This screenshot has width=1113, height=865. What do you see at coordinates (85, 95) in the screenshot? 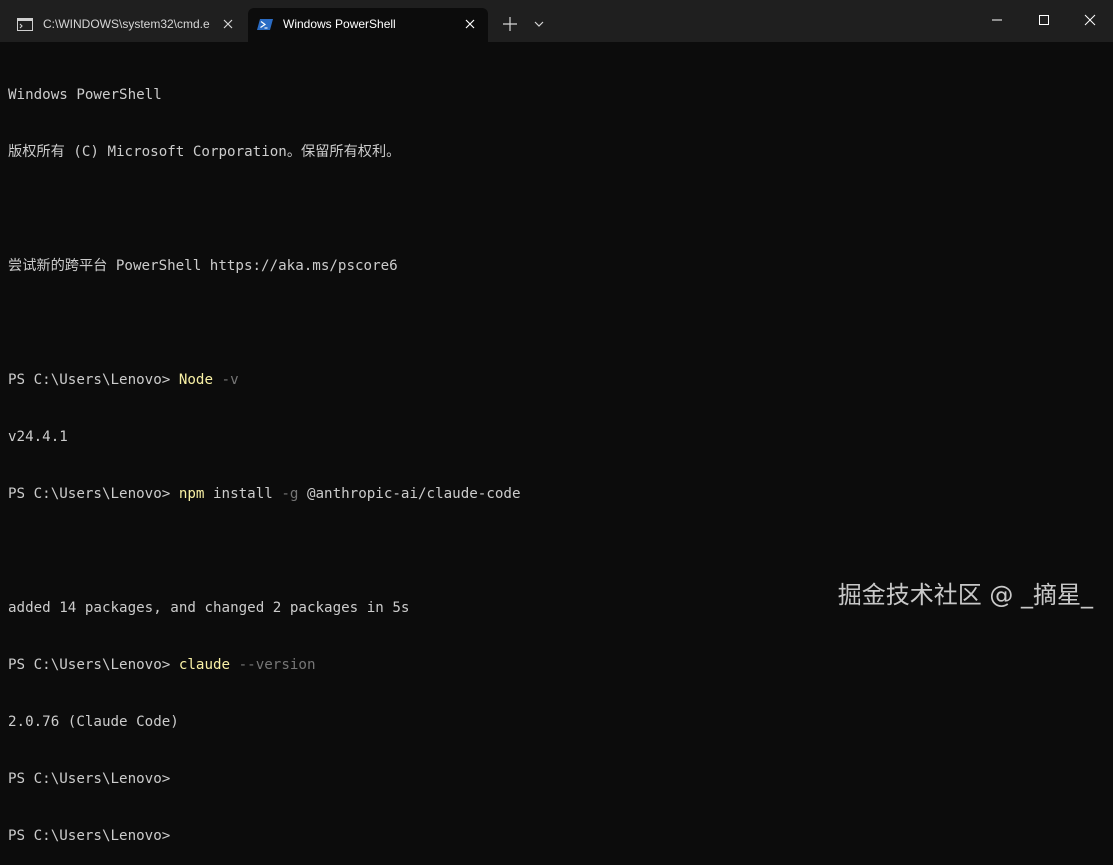
I see `console-line: Windows PowerShell` at bounding box center [85, 95].